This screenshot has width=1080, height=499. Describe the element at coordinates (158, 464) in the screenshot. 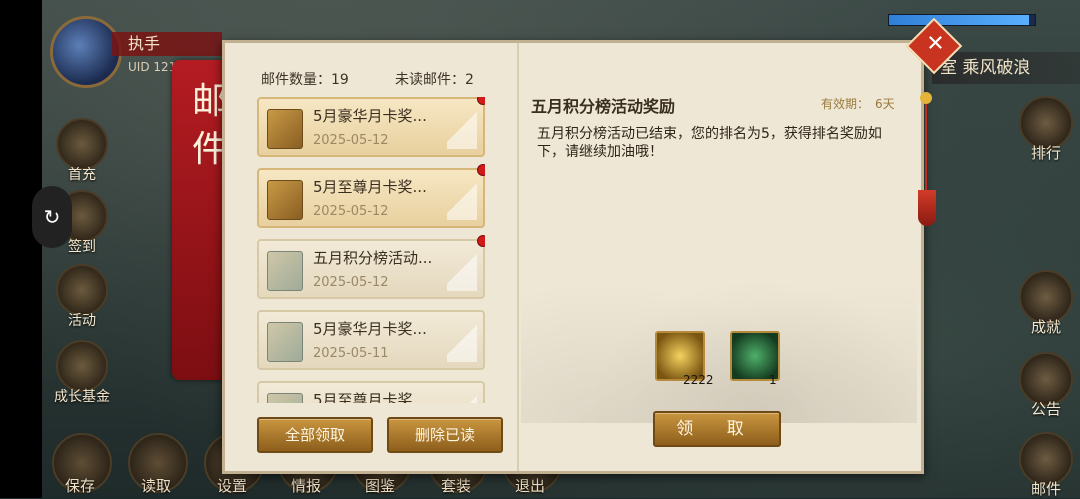

I see `bottom-menu-load: 读取` at that location.